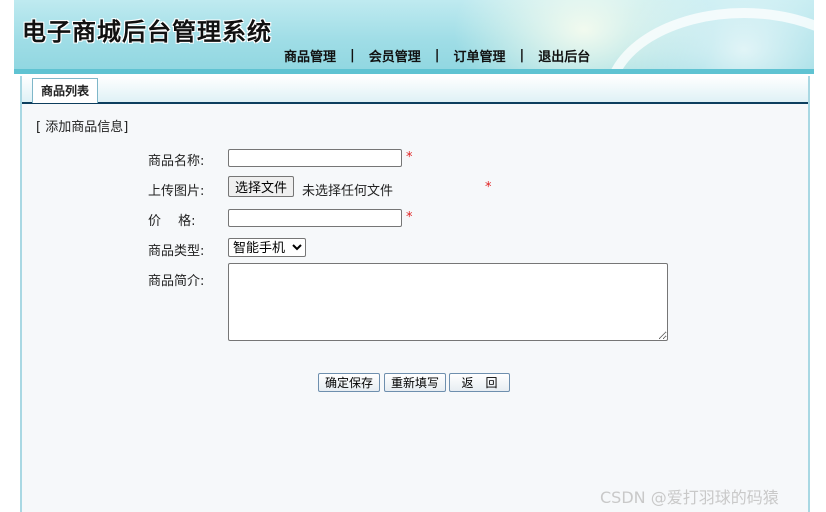 Image resolution: width=826 pixels, height=512 pixels. What do you see at coordinates (82, 127) in the screenshot?
I see `section-title: [ 添加商品信息]` at bounding box center [82, 127].